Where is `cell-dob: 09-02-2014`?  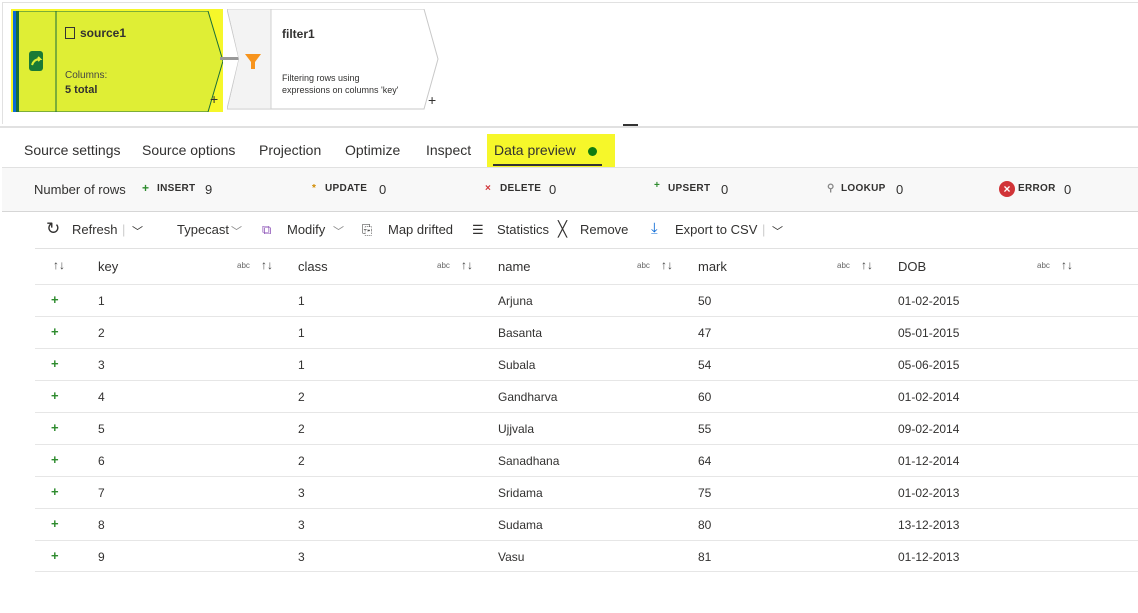
cell-dob: 09-02-2014 is located at coordinates (929, 429).